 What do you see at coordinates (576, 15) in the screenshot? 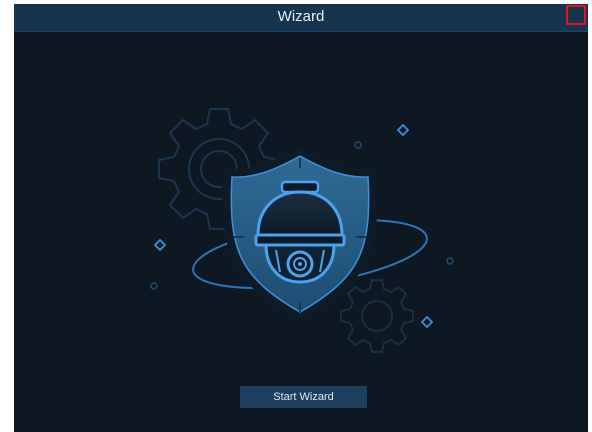
I see `close-button` at bounding box center [576, 15].